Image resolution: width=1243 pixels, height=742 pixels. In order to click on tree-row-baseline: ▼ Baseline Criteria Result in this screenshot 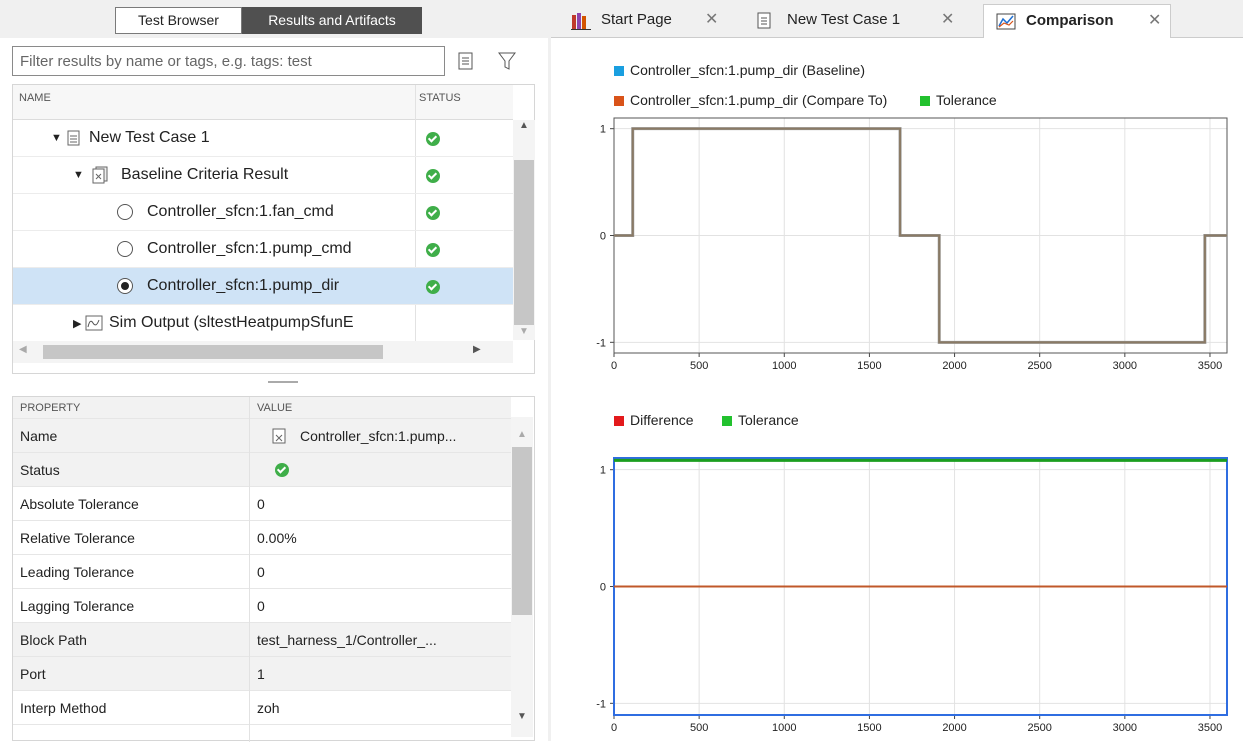, I will do `click(263, 175)`.